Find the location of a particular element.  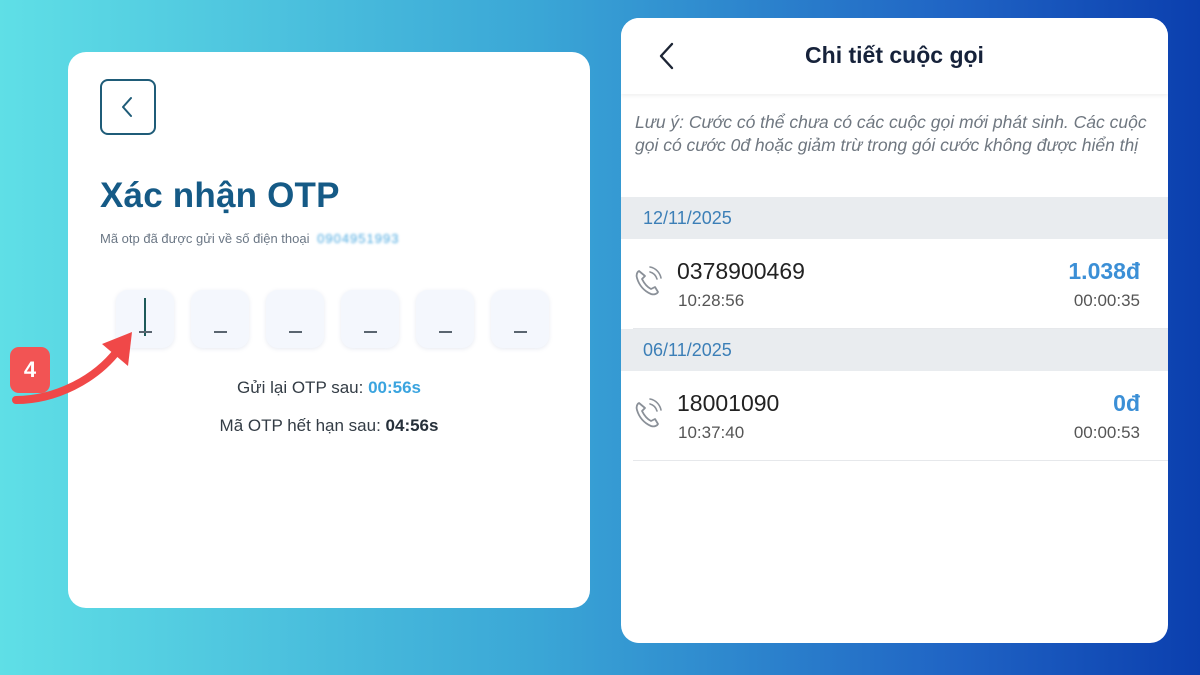

header: Chi tiết cuộc gọi is located at coordinates (894, 56).